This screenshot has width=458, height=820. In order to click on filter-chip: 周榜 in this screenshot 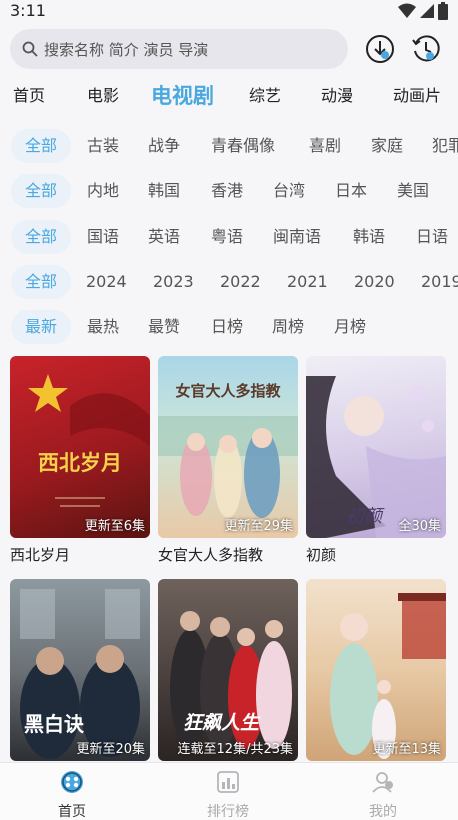, I will do `click(288, 327)`.